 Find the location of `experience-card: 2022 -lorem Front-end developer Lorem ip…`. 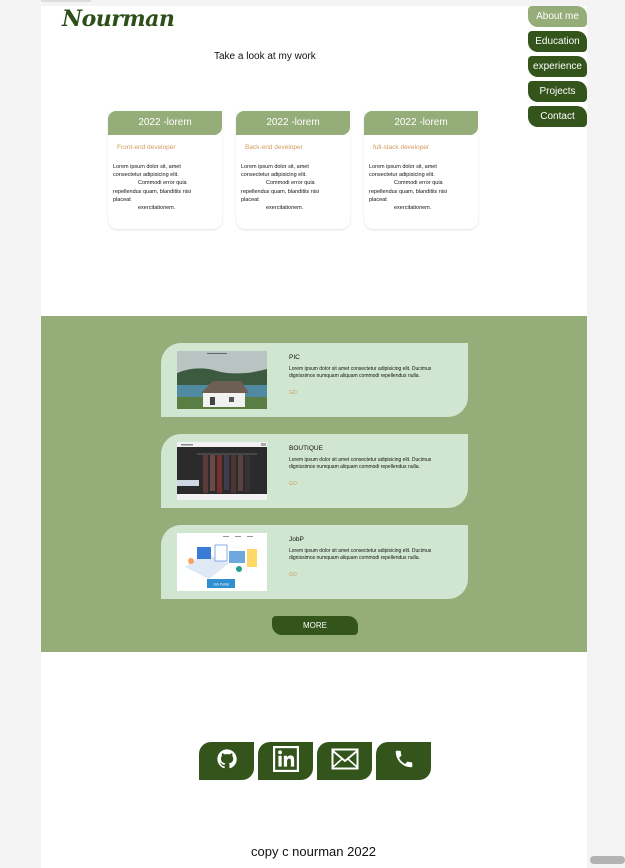

experience-card: 2022 -lorem Front-end developer Lorem ip… is located at coordinates (165, 170).